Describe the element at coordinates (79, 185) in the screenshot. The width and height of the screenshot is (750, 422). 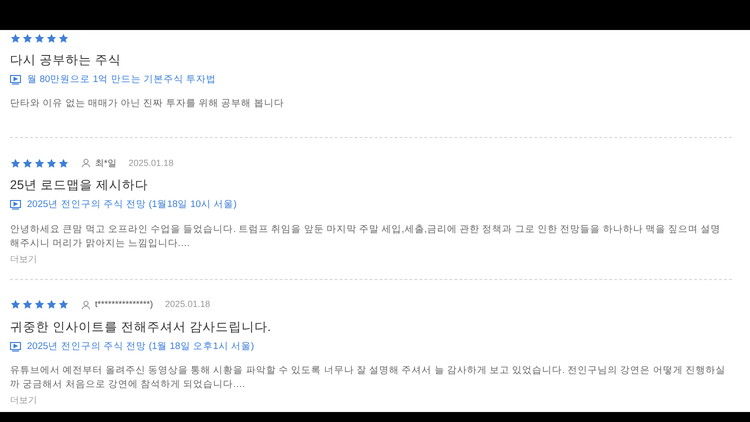
I see `review-title: 25년 로드맵을 제시하다` at that location.